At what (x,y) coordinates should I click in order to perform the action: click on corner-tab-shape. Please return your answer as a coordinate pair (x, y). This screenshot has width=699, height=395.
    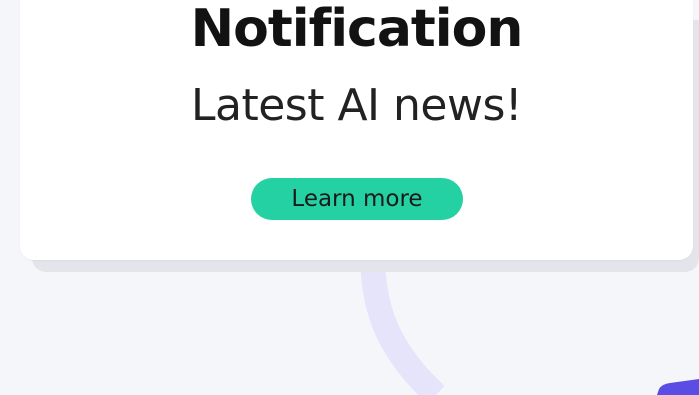
    Looking at the image, I should click on (678, 387).